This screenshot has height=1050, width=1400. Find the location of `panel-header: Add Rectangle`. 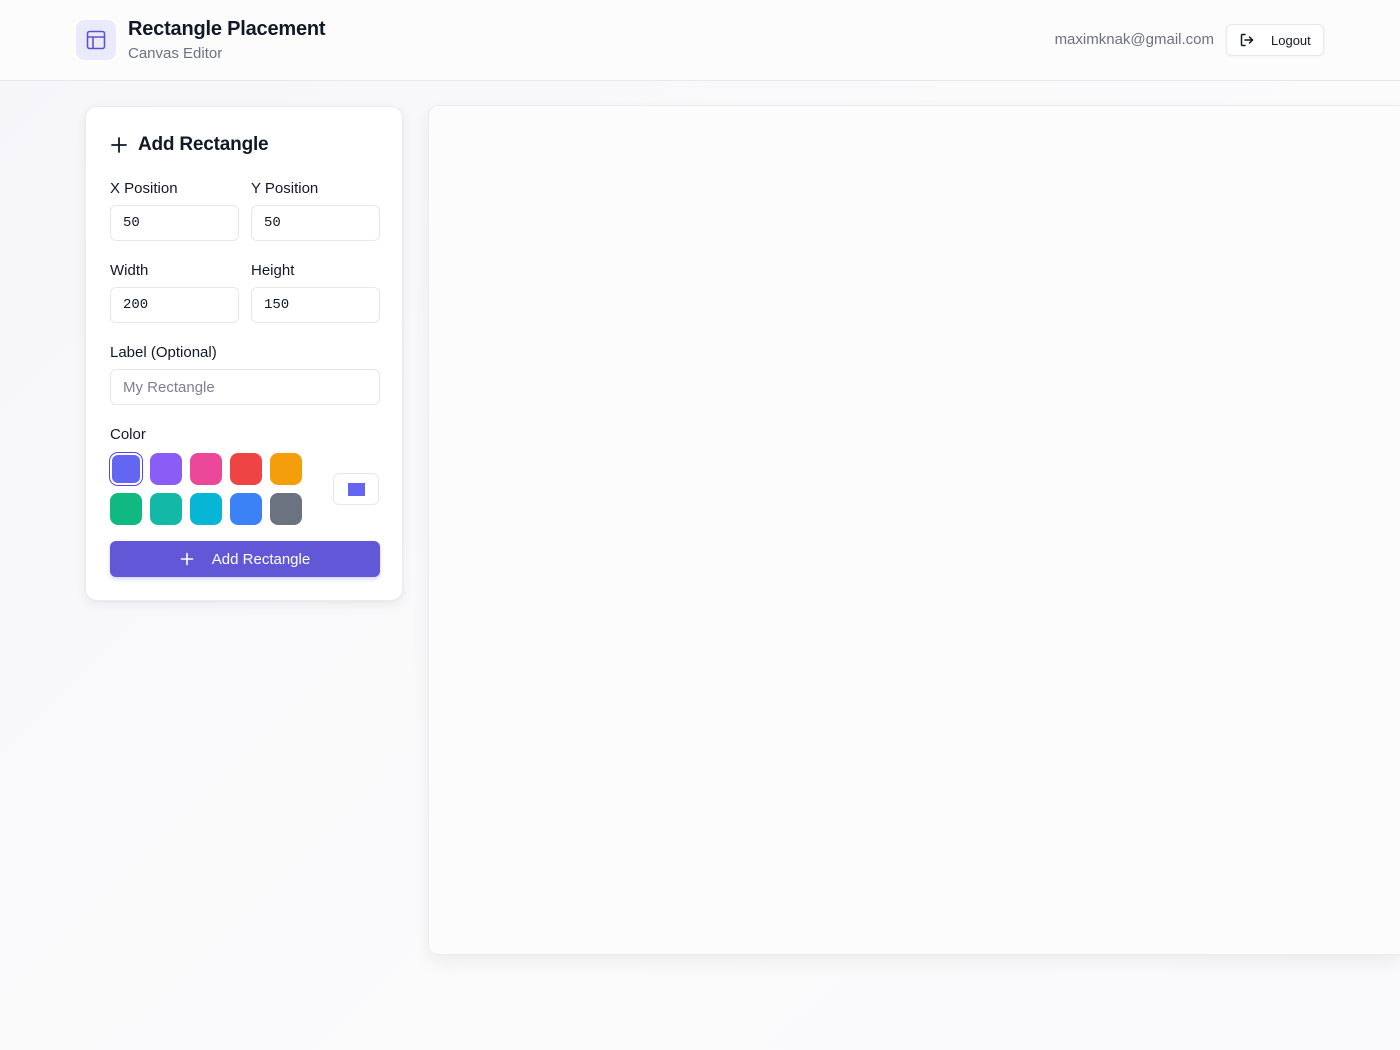

panel-header: Add Rectangle is located at coordinates (189, 145).